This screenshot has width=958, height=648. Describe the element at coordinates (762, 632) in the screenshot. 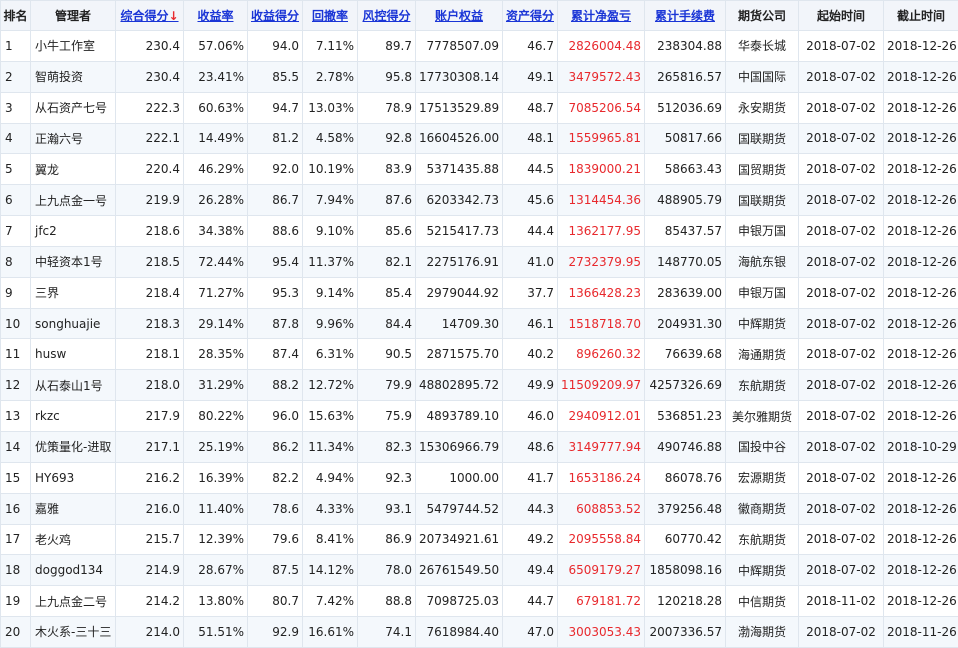

I see `broker-name: 渤海期货` at that location.